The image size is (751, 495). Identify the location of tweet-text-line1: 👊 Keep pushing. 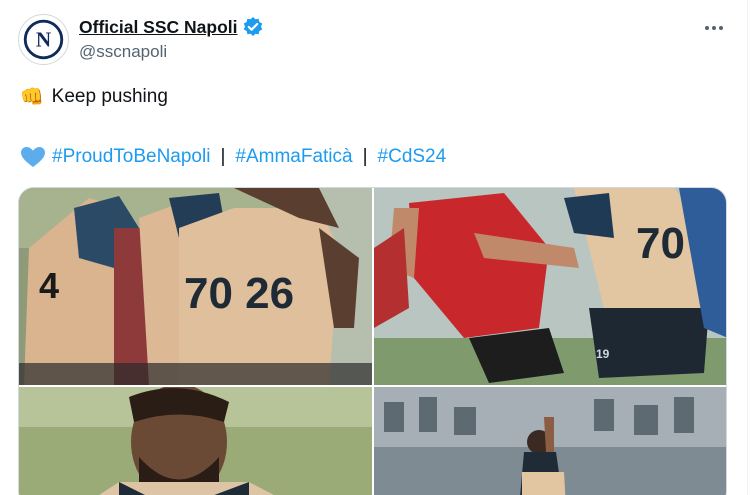
(94, 97).